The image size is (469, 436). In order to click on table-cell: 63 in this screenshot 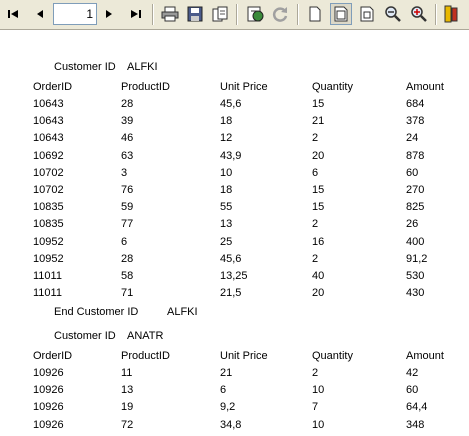, I will do `click(127, 155)`.